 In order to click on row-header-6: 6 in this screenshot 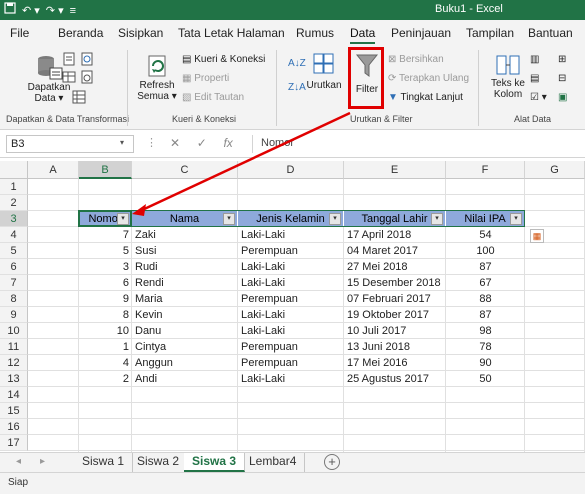, I will do `click(14, 267)`.